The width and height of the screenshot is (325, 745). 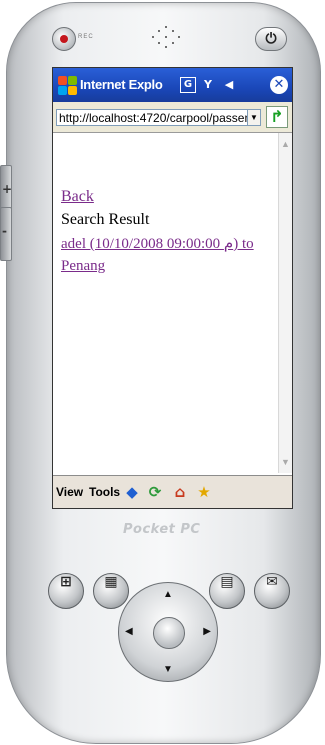 What do you see at coordinates (229, 85) in the screenshot?
I see `volume-icon: ◀︎` at bounding box center [229, 85].